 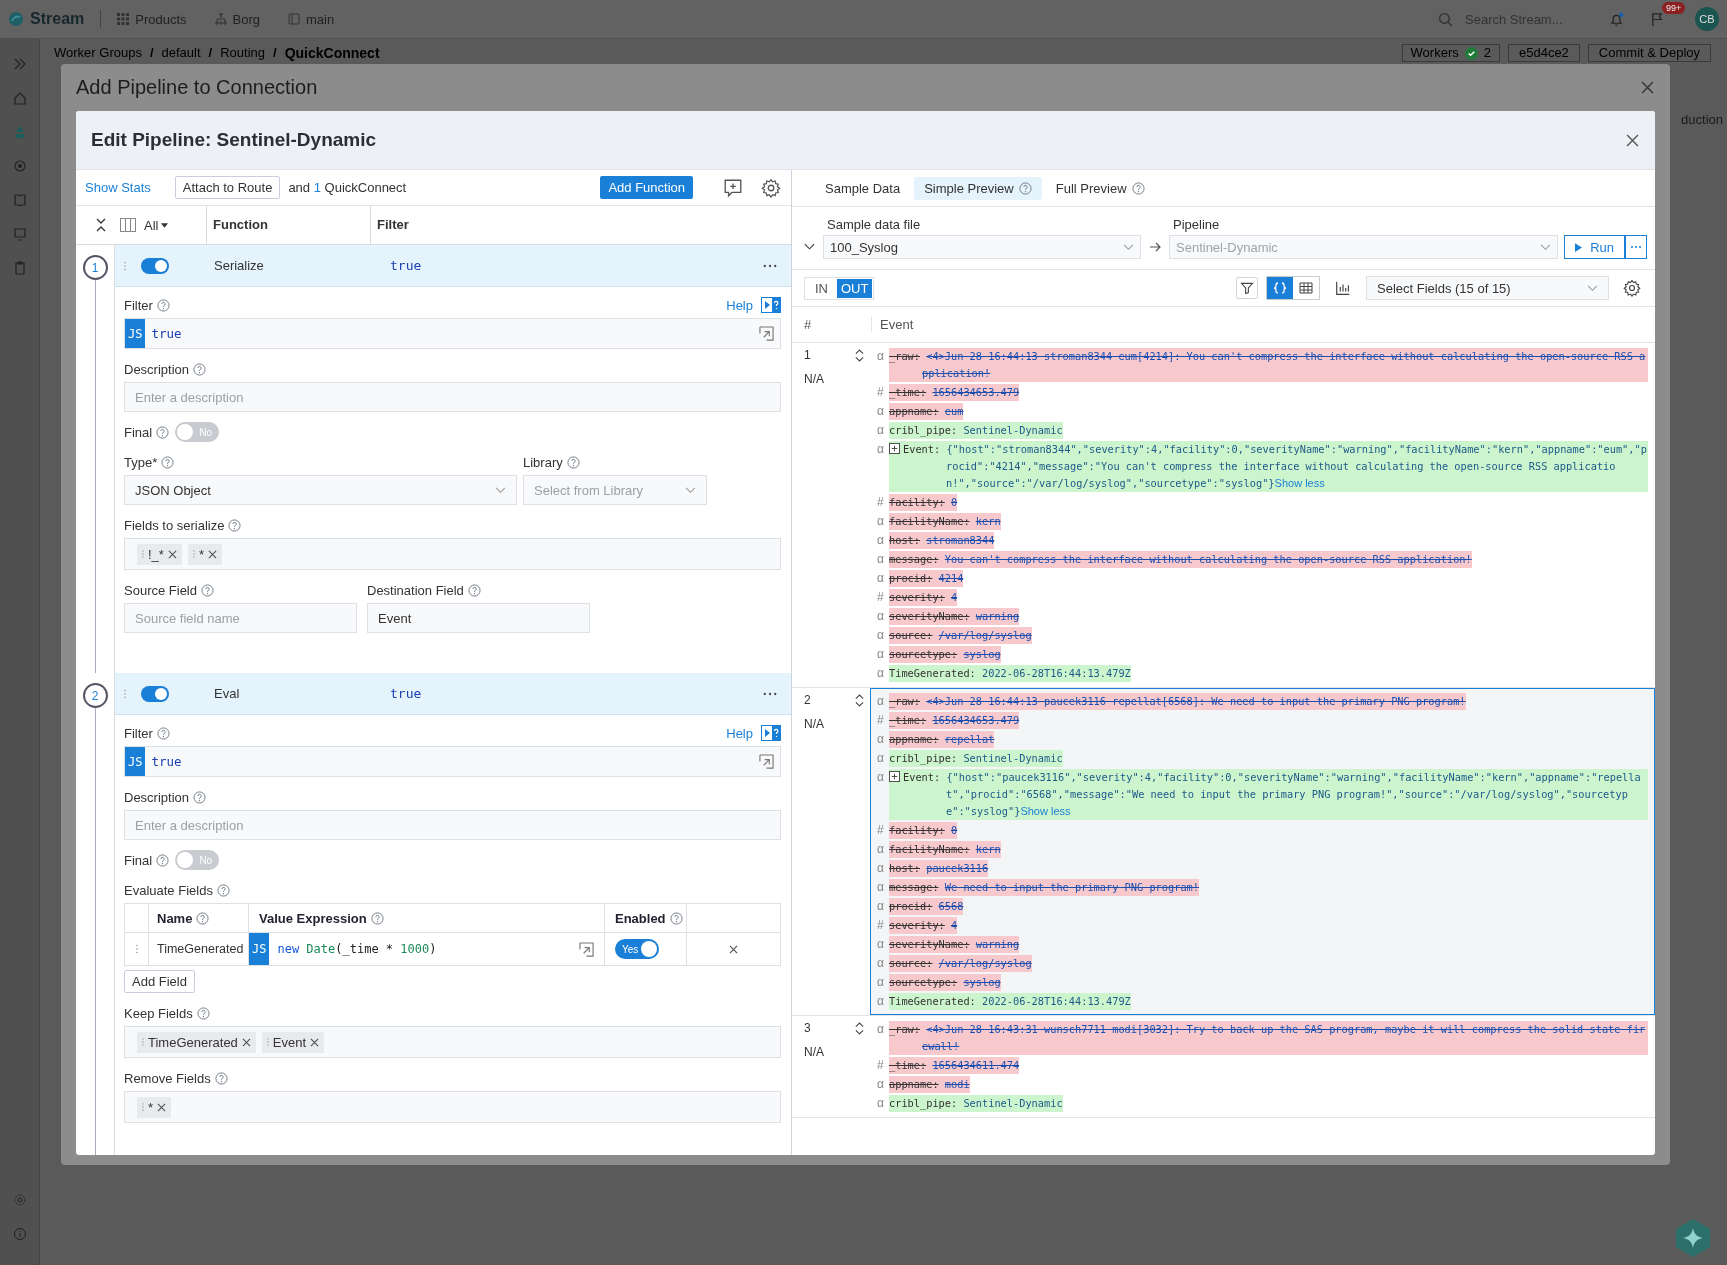 I want to click on commit-selector: e5d4ce2, so click(x=1543, y=53).